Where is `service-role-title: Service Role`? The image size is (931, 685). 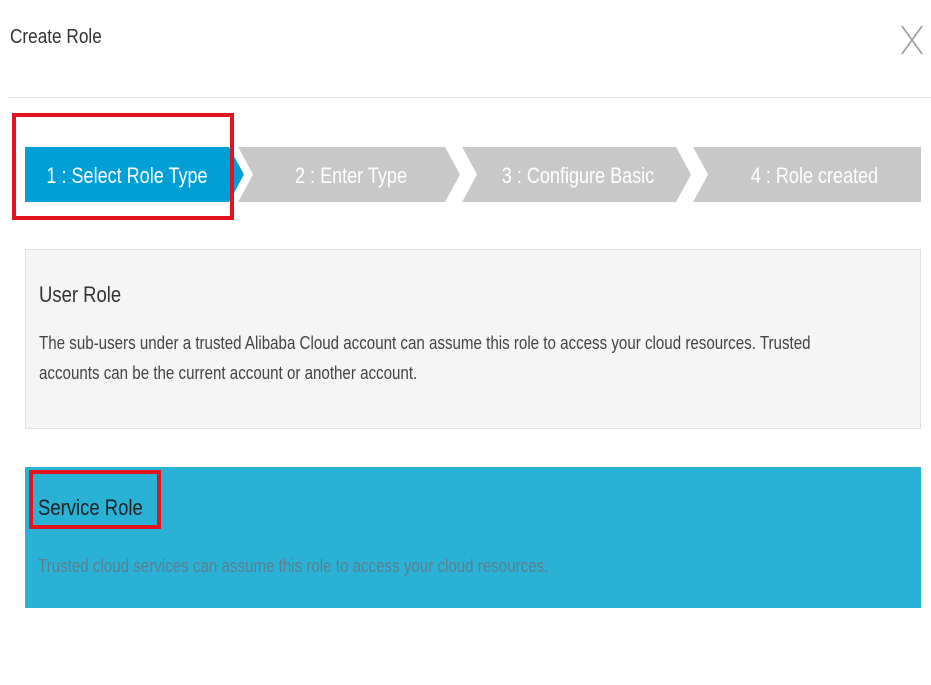
service-role-title: Service Role is located at coordinates (90, 507).